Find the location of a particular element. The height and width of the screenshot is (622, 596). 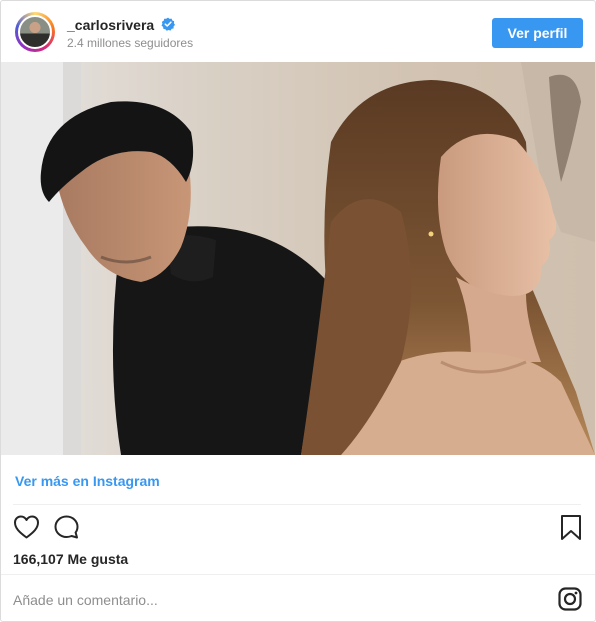

followers-count: 2.4 millones seguidores is located at coordinates (130, 43).